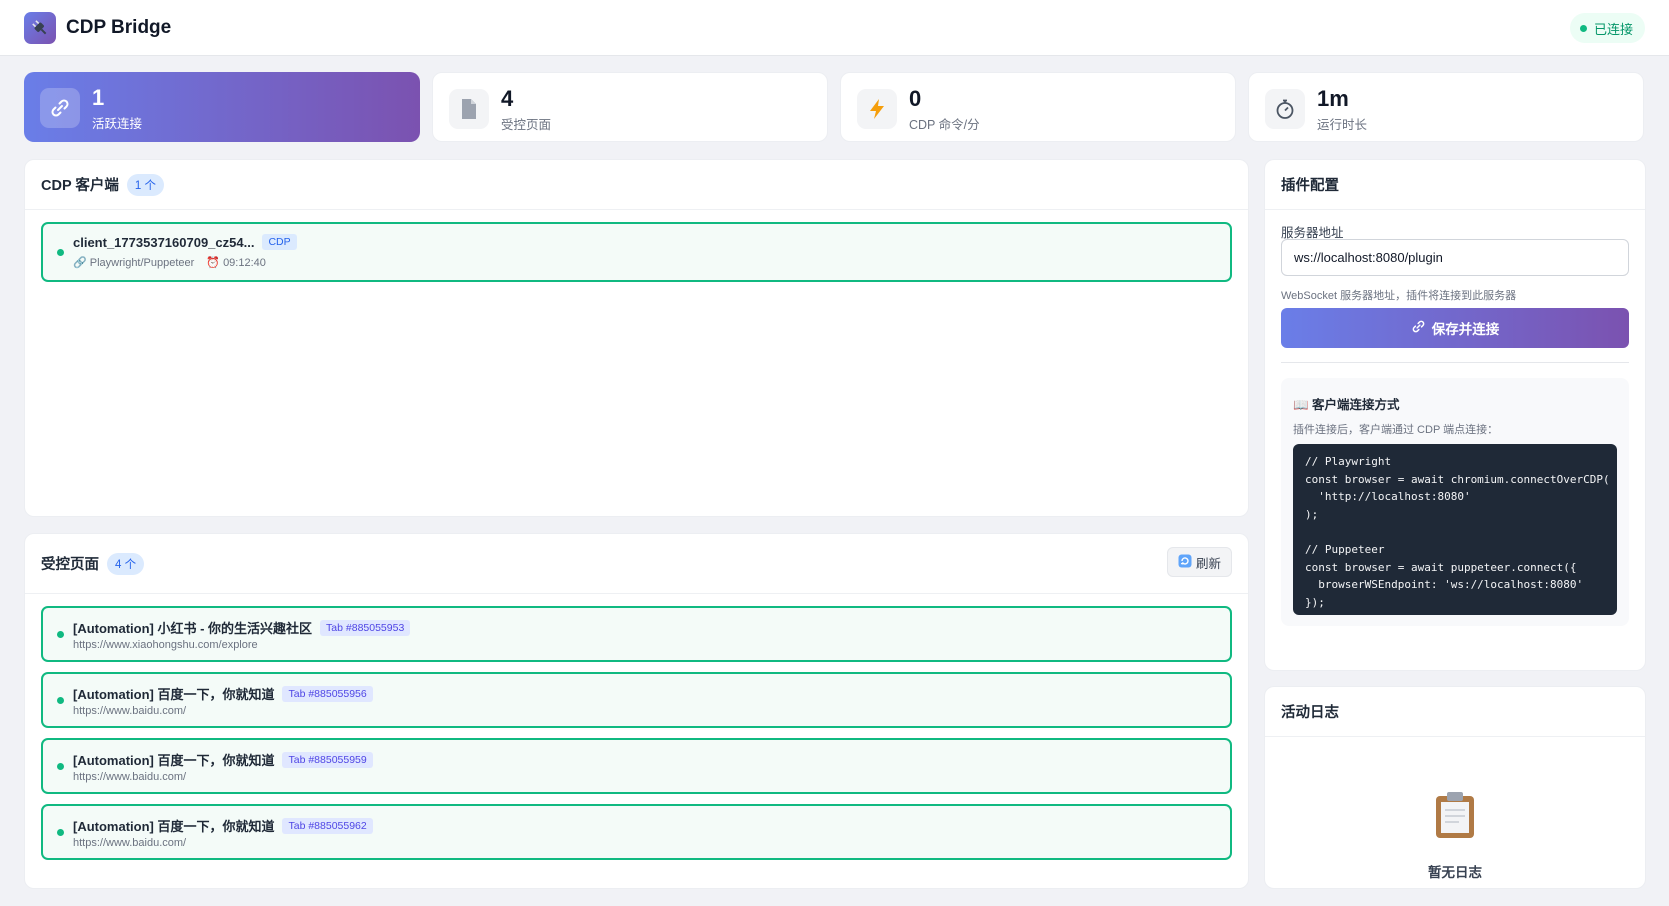  What do you see at coordinates (1455, 712) in the screenshot?
I see `panel-header: 活动日志` at bounding box center [1455, 712].